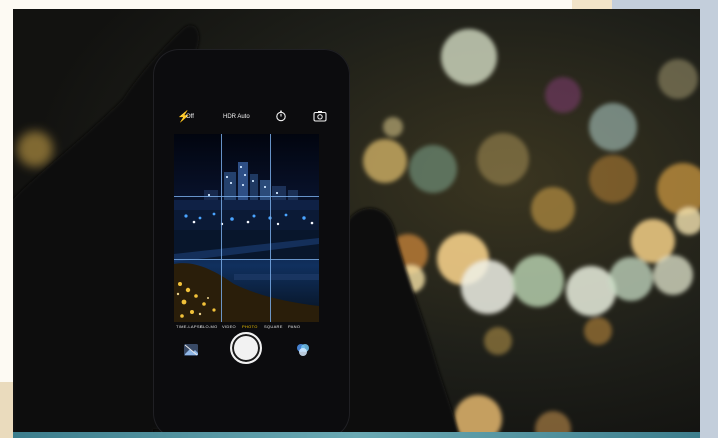 The image size is (718, 438). I want to click on bottom-accent-strip, so click(356, 435).